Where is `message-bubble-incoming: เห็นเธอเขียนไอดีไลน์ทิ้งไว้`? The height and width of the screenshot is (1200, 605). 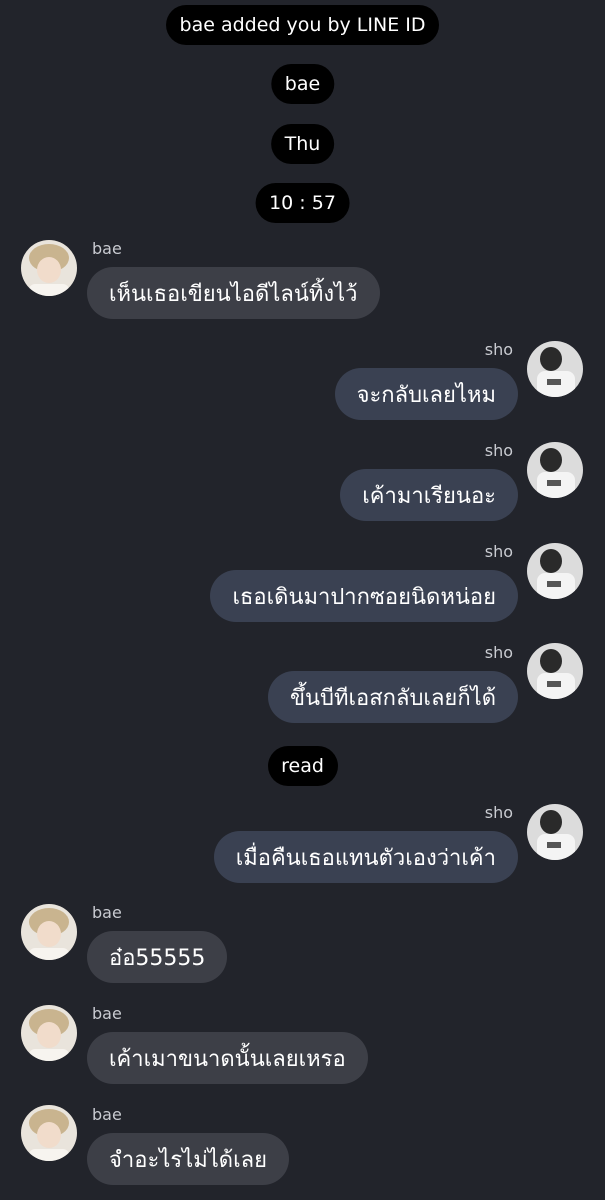
message-bubble-incoming: เห็นเธอเขียนไอดีไลน์ทิ้งไว้ is located at coordinates (233, 293).